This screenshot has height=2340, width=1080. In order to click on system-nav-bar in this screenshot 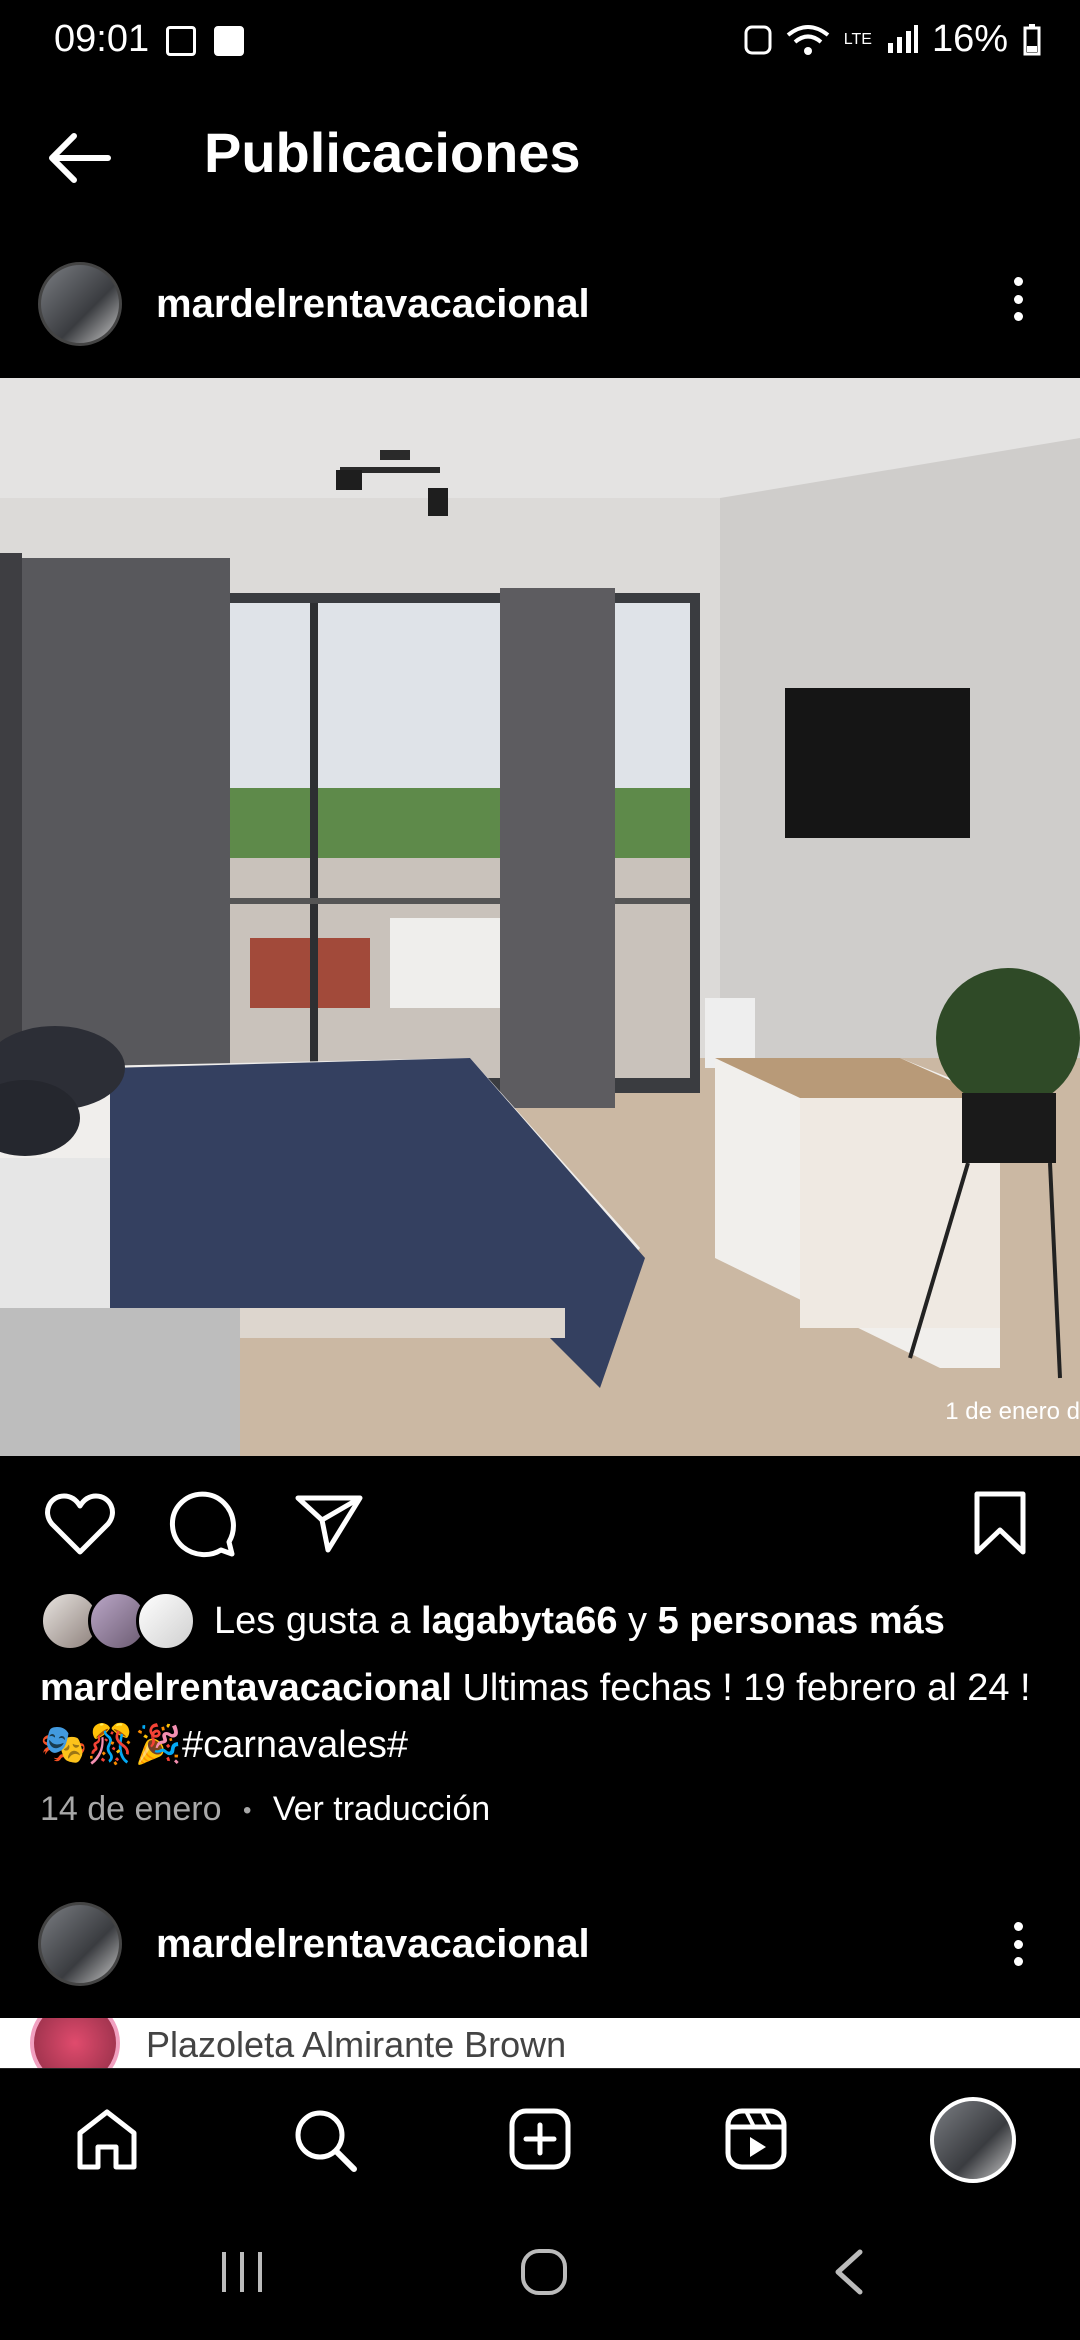, I will do `click(540, 2274)`.